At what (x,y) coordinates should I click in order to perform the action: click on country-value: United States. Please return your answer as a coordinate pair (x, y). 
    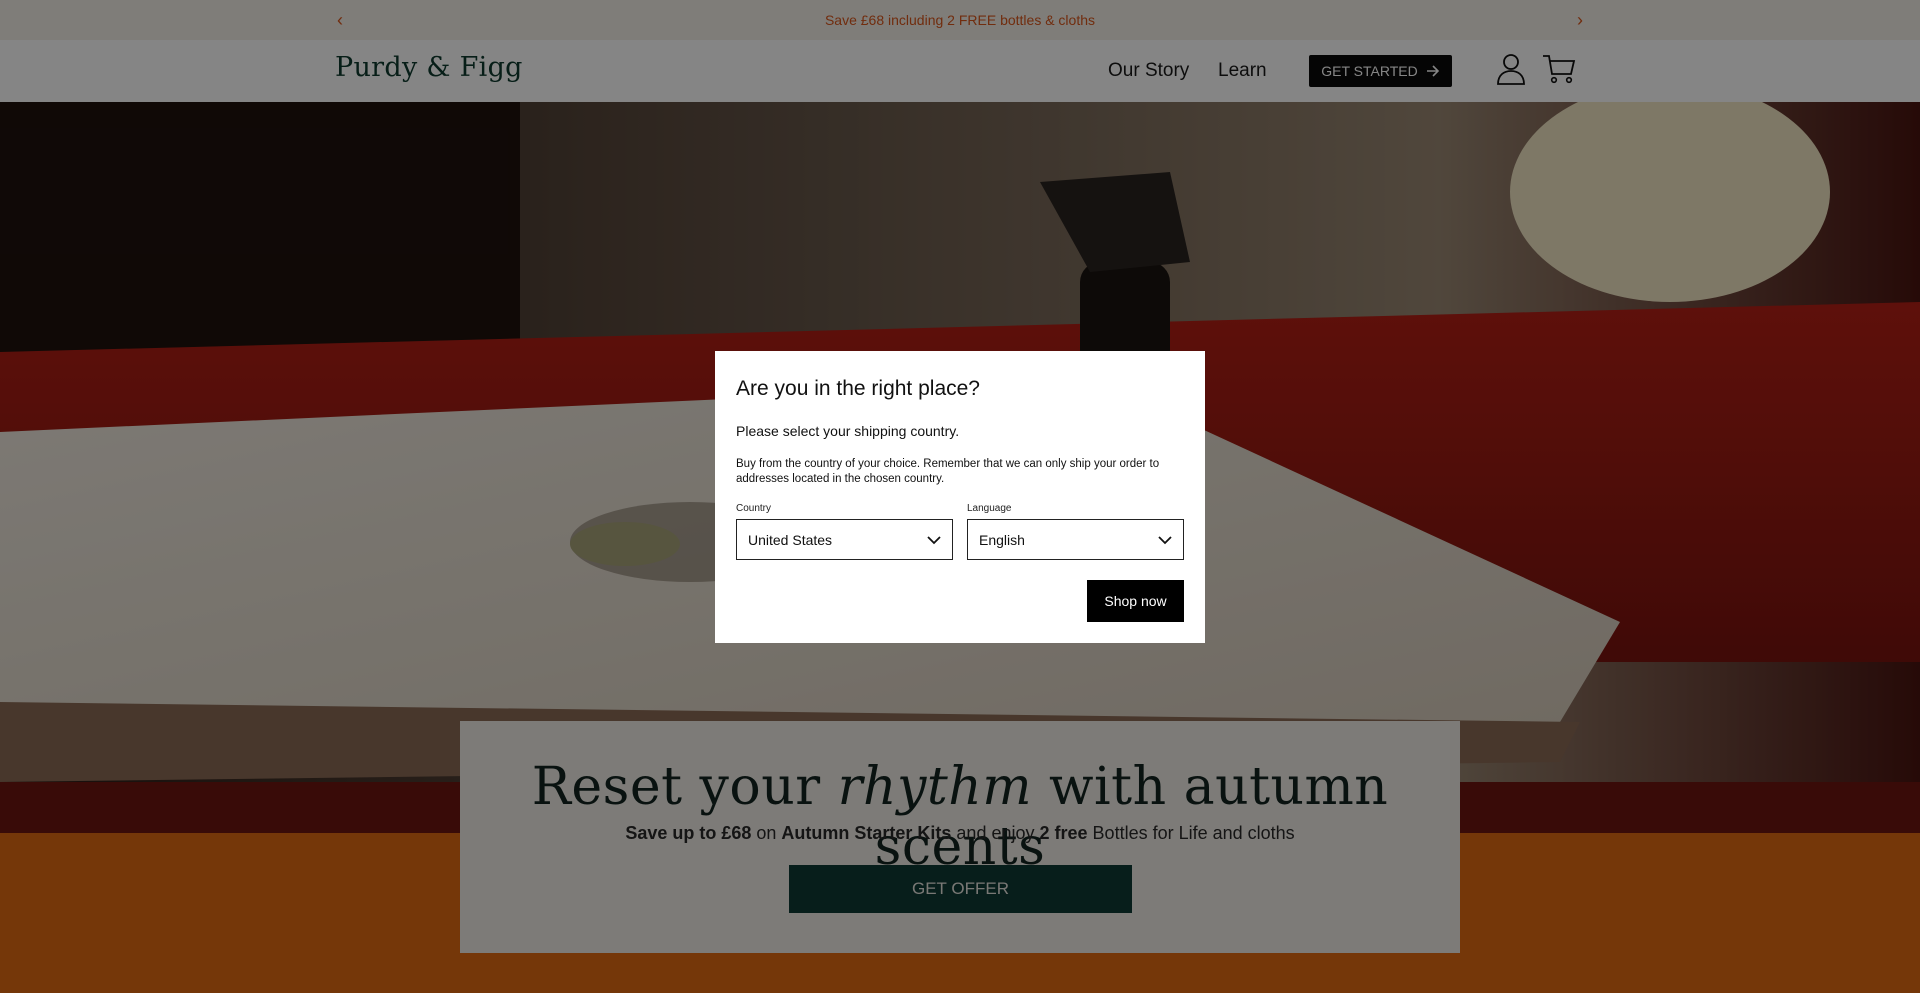
    Looking at the image, I should click on (790, 539).